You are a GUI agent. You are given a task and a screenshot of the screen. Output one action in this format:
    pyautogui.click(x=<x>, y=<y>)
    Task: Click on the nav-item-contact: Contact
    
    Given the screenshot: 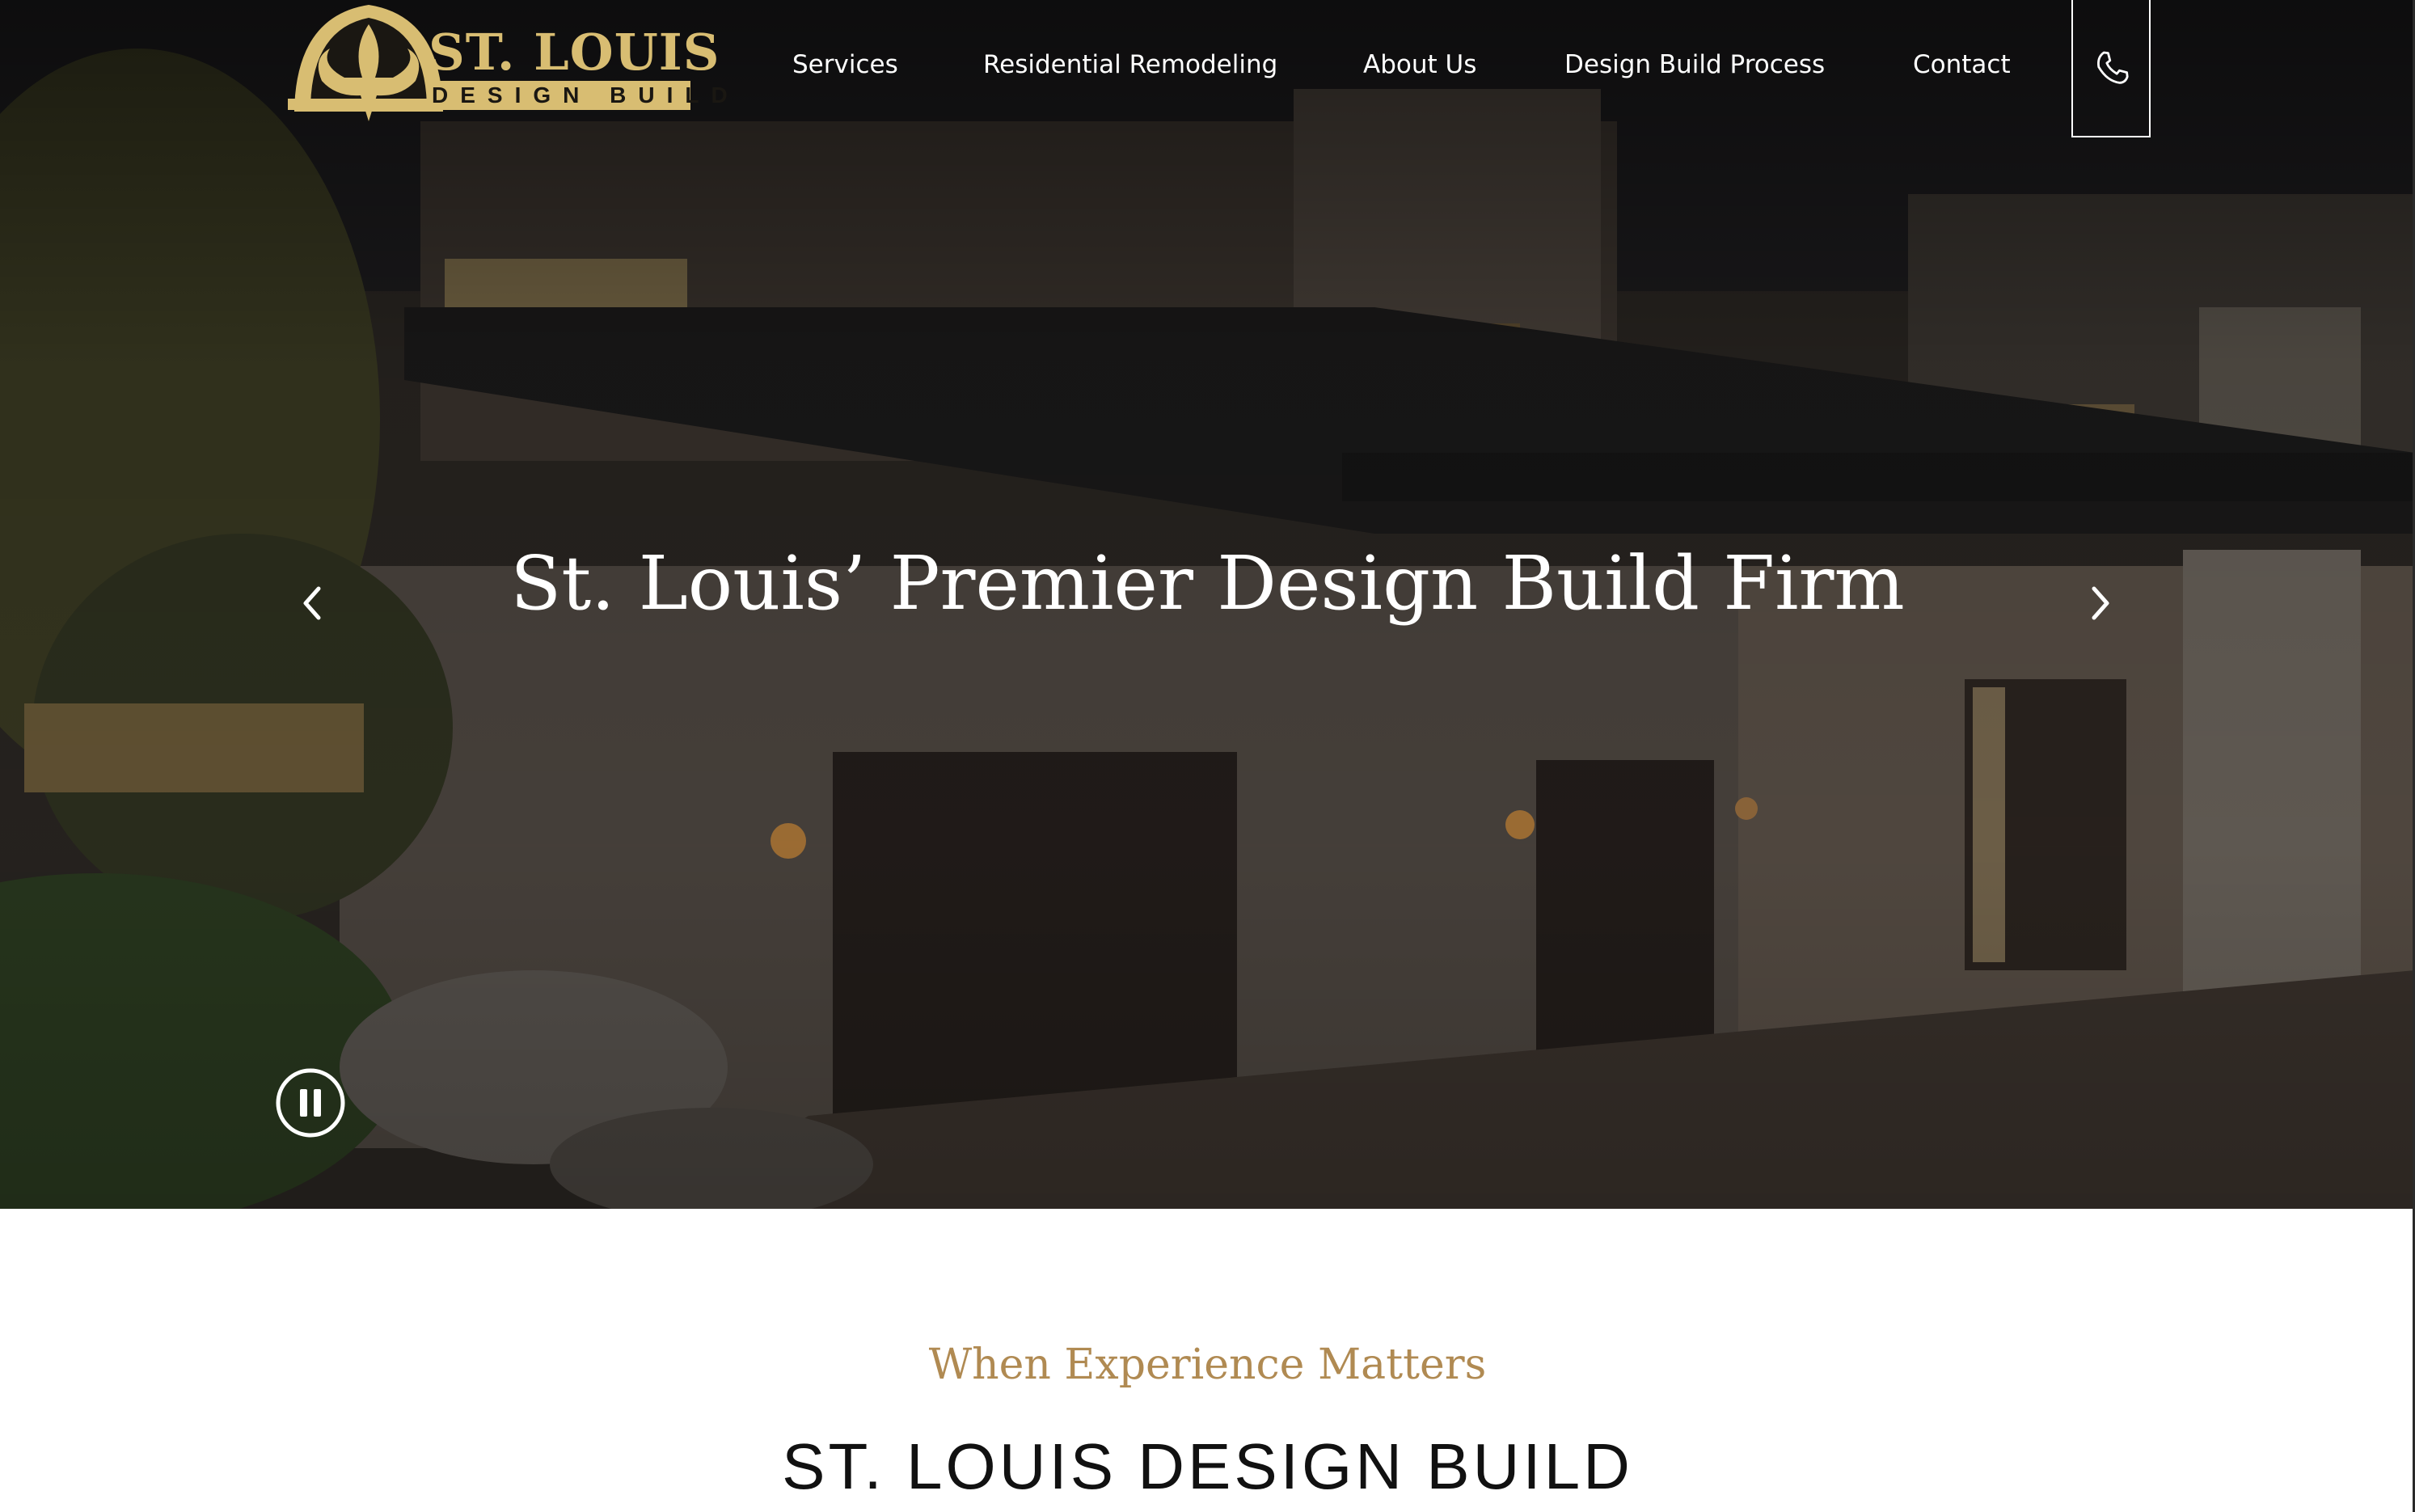 What is the action you would take?
    pyautogui.click(x=1962, y=64)
    